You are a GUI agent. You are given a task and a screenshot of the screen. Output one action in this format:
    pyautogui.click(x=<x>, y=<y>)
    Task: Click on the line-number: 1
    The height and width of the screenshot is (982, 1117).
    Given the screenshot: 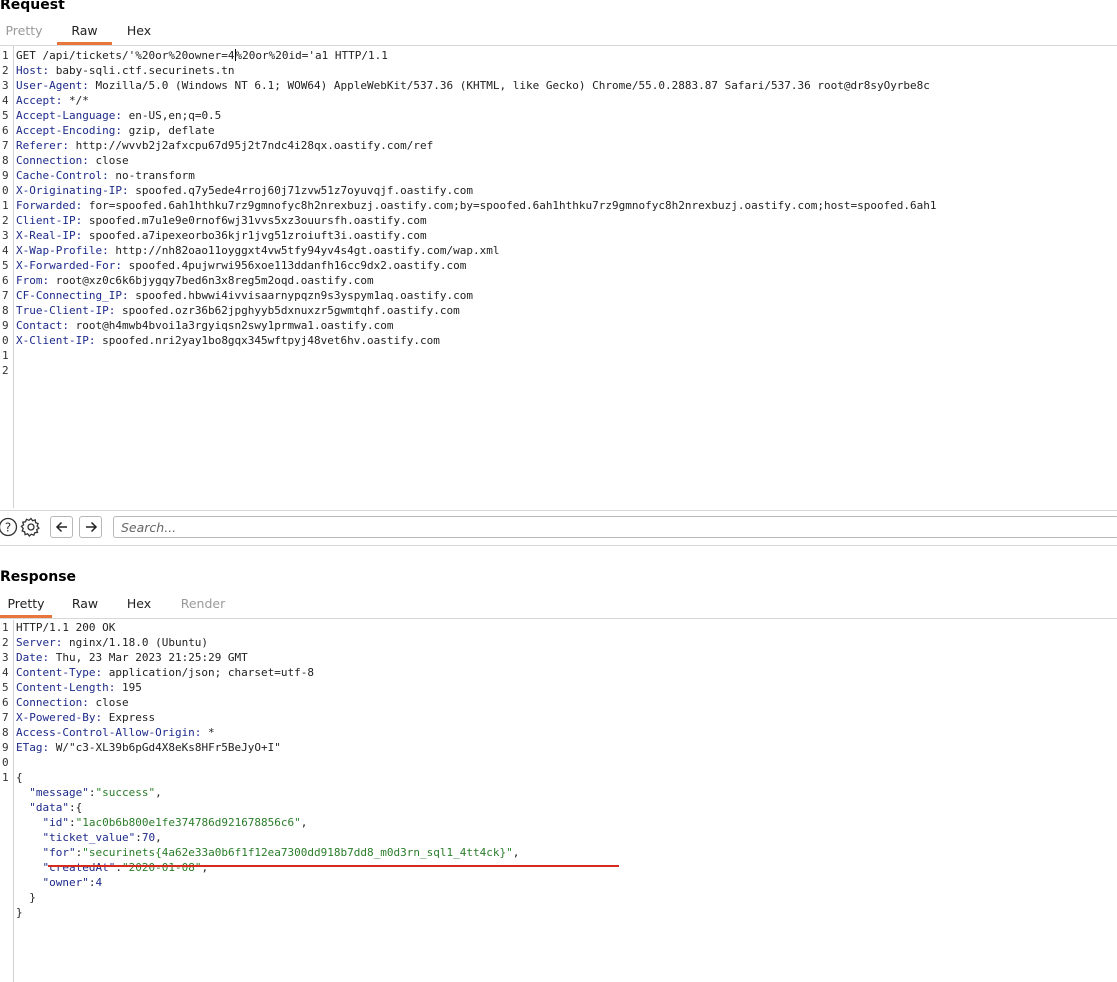 What is the action you would take?
    pyautogui.click(x=5, y=777)
    